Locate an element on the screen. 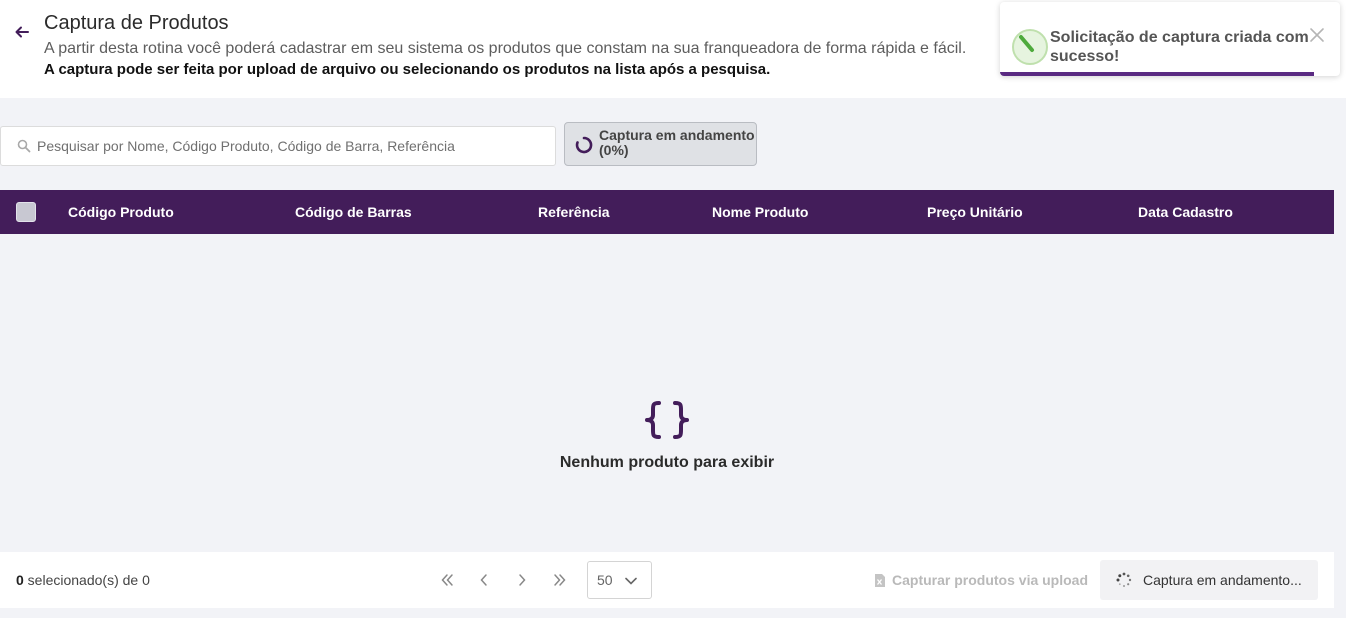 The width and height of the screenshot is (1346, 618). spinner-icon is located at coordinates (584, 145).